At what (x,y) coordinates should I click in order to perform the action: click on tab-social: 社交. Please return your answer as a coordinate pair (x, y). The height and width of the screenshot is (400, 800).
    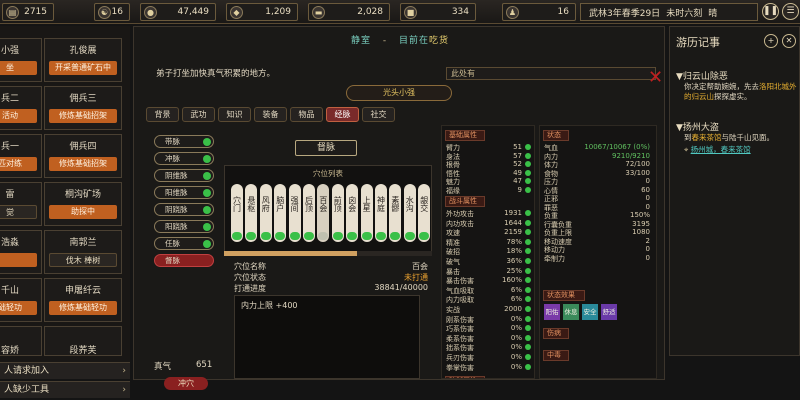
    Looking at the image, I should click on (378, 114).